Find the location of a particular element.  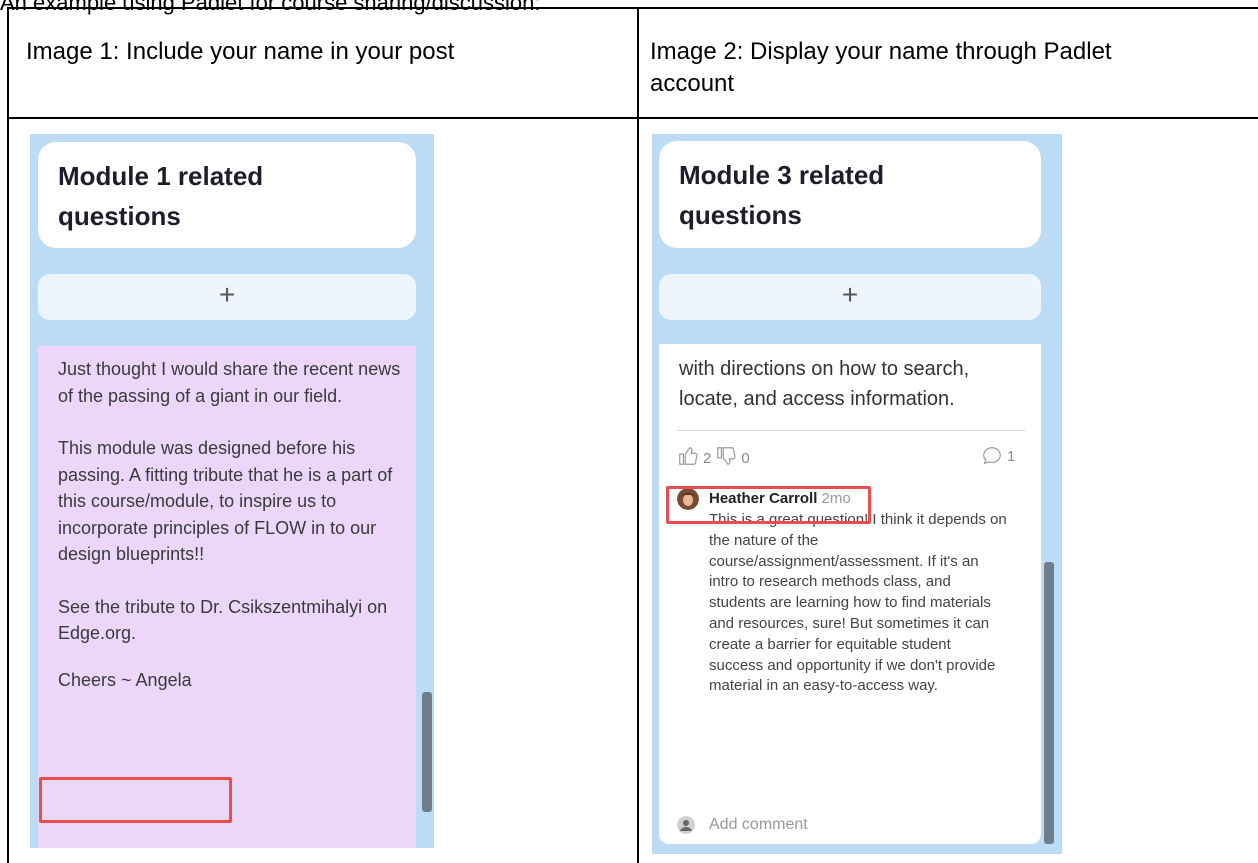

likes-count: 2 is located at coordinates (707, 458).